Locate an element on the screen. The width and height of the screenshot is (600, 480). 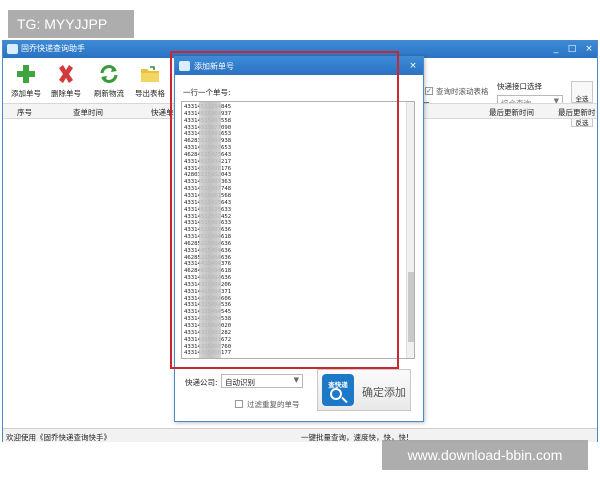
export-folder-icon is located at coordinates (150, 74).